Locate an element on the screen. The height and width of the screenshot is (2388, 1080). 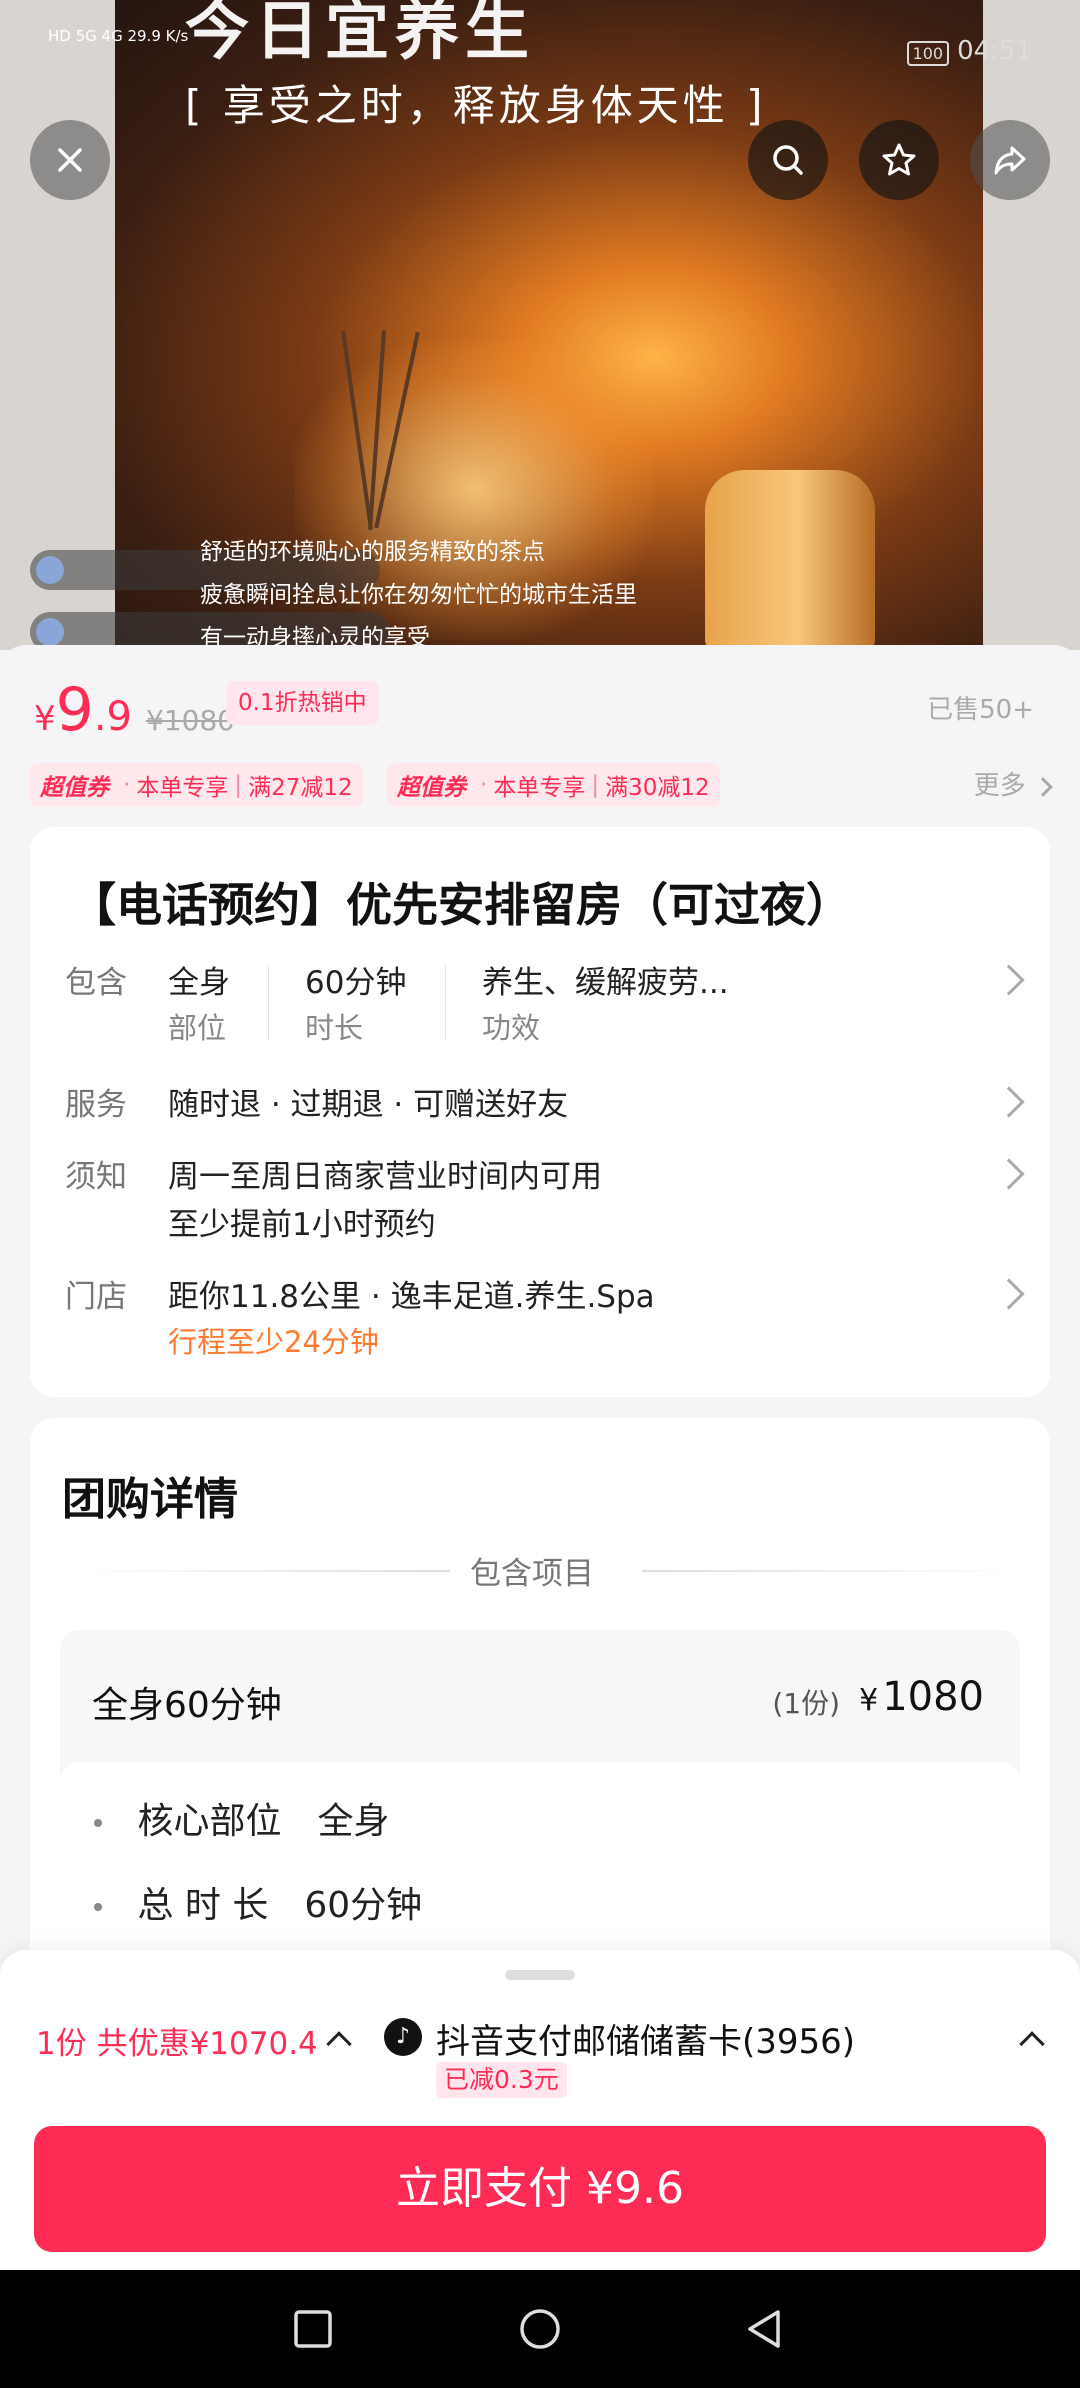
star-icon is located at coordinates (899, 159).